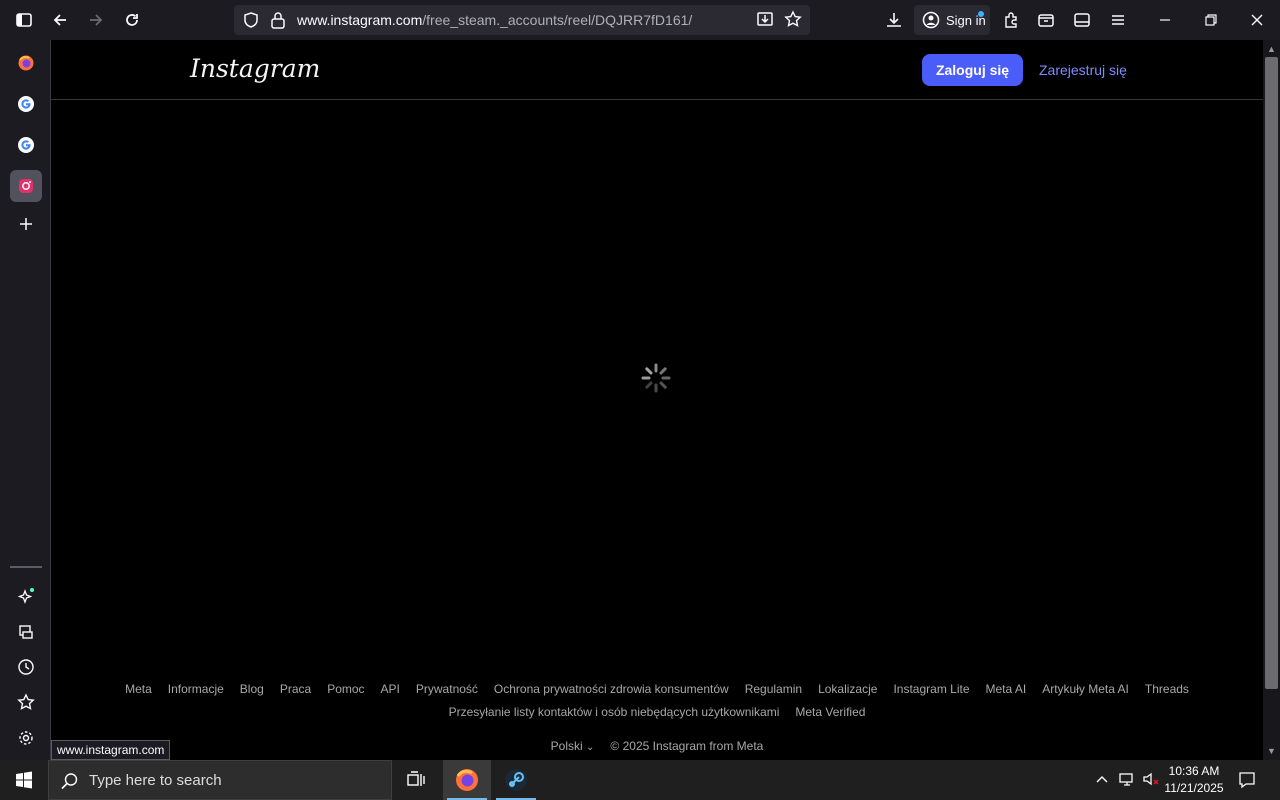 This screenshot has height=800, width=1280. Describe the element at coordinates (1257, 20) in the screenshot. I see `close-icon` at that location.